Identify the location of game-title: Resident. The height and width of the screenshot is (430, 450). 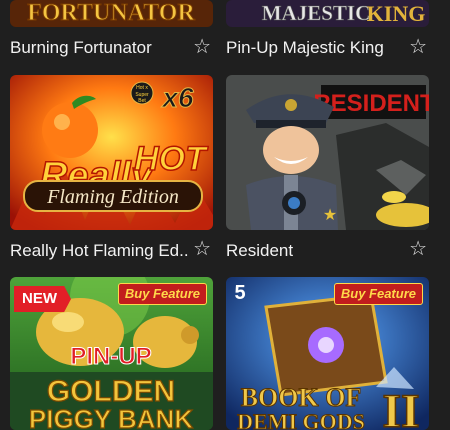
(316, 251).